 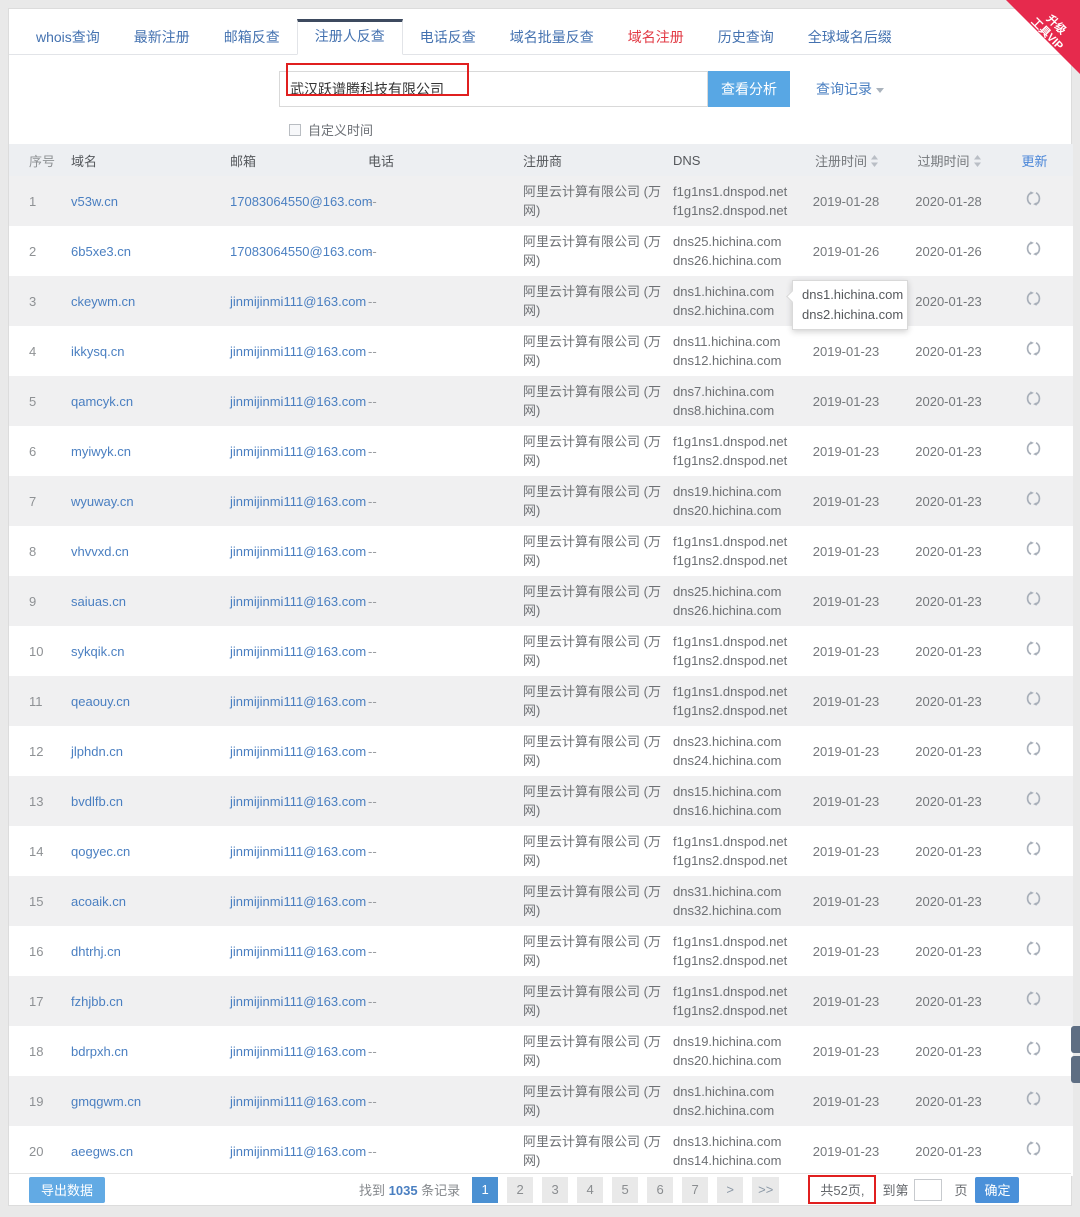 I want to click on page-button: 5, so click(x=625, y=1189).